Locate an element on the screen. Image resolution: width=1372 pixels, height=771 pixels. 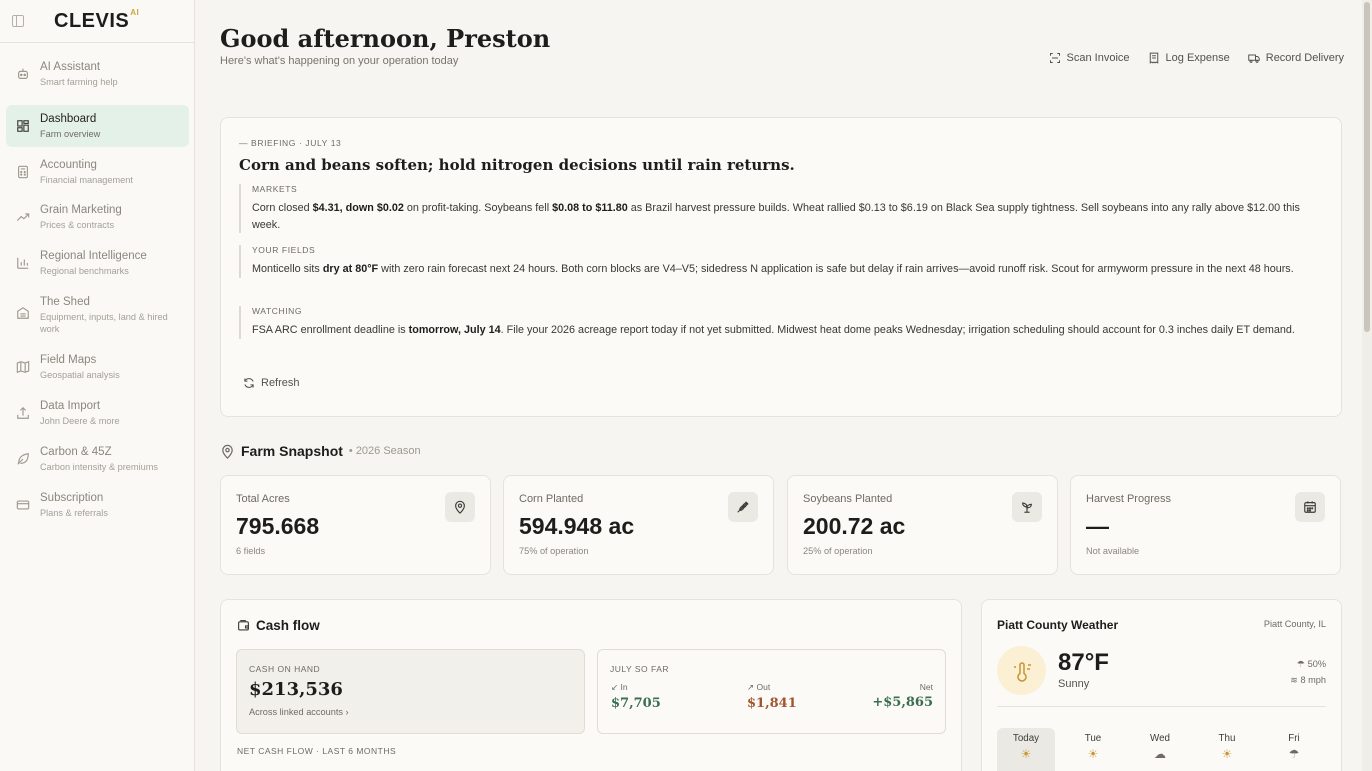
thermometer-sun-icon is located at coordinates (1021, 670).